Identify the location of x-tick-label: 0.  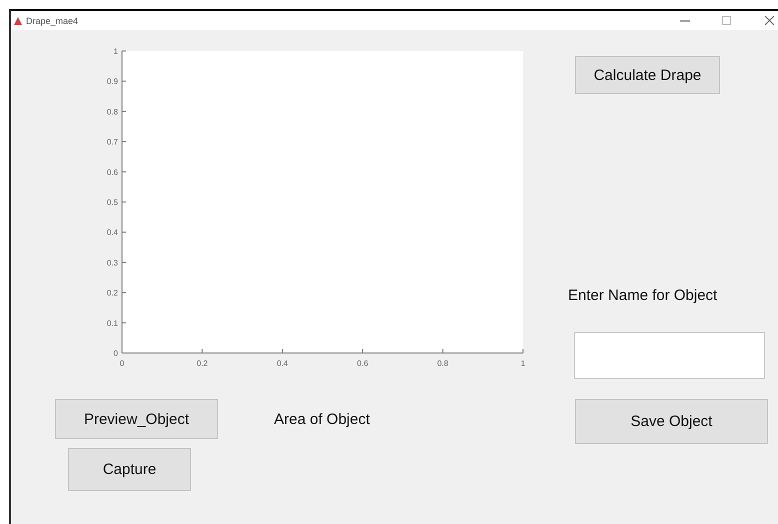
(122, 363).